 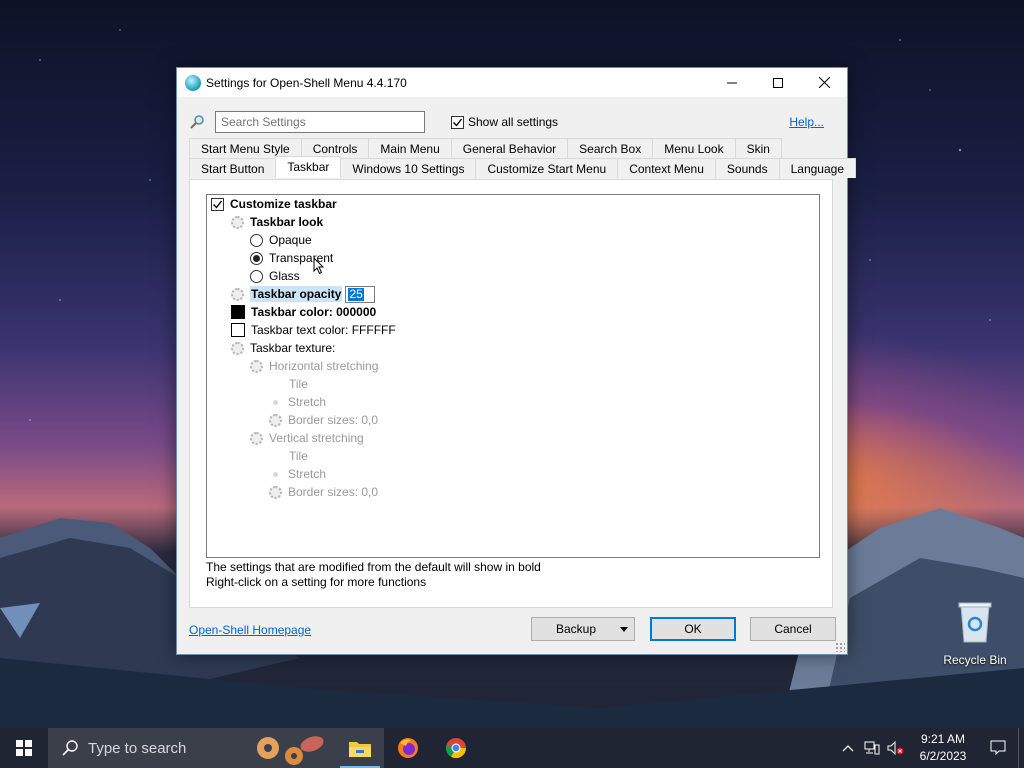 What do you see at coordinates (250, 630) in the screenshot?
I see `open-shell-homepage-link: Open-Shell Homepage` at bounding box center [250, 630].